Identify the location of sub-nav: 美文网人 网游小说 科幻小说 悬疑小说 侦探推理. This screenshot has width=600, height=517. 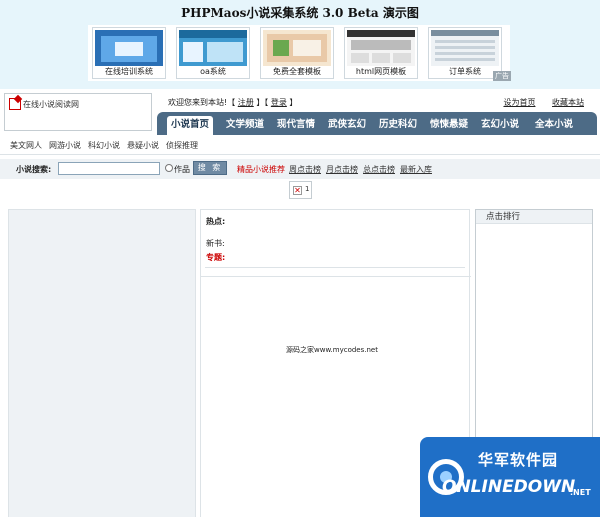
(300, 145).